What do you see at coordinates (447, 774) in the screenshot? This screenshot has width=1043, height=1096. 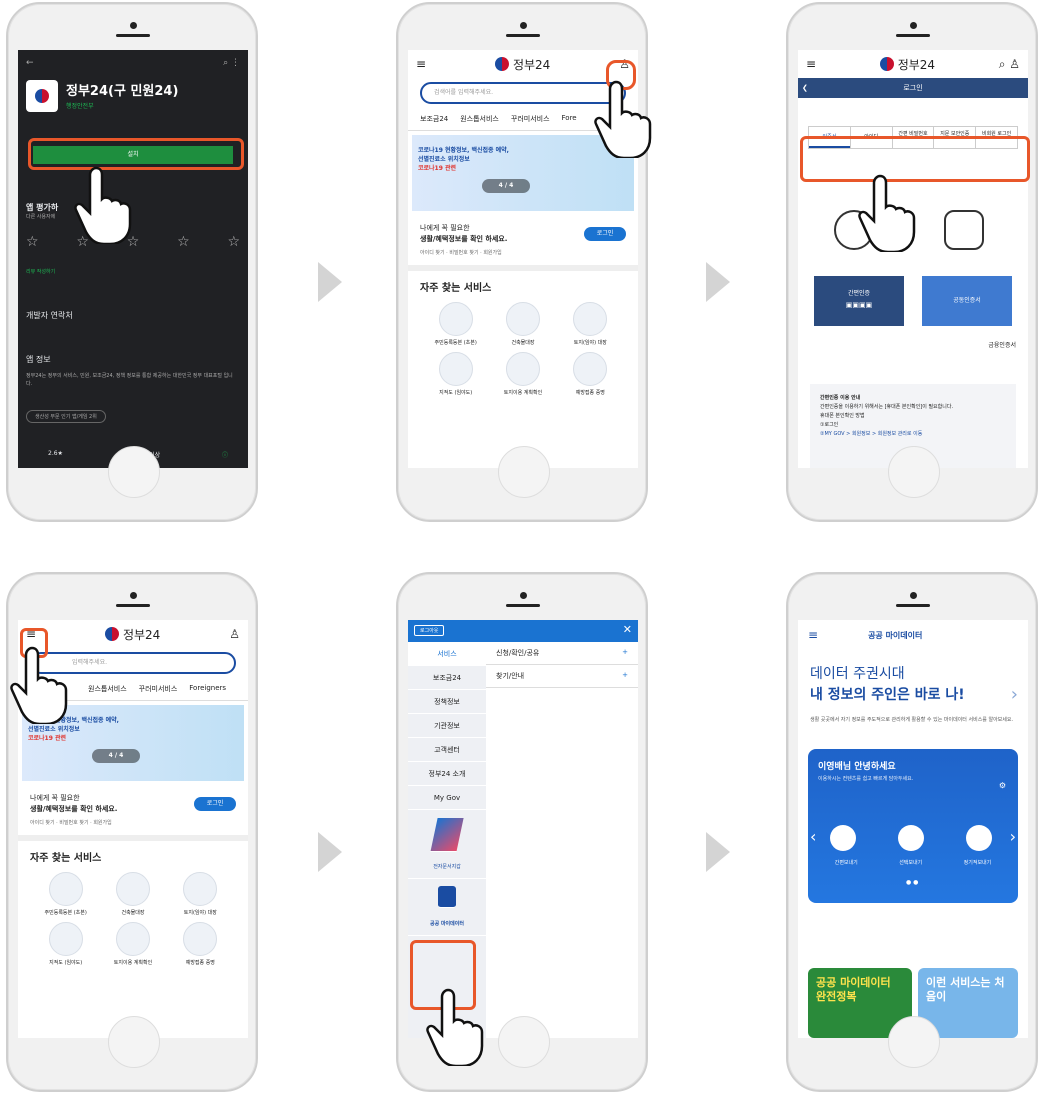 I see `menu-about: 정부24 소개` at bounding box center [447, 774].